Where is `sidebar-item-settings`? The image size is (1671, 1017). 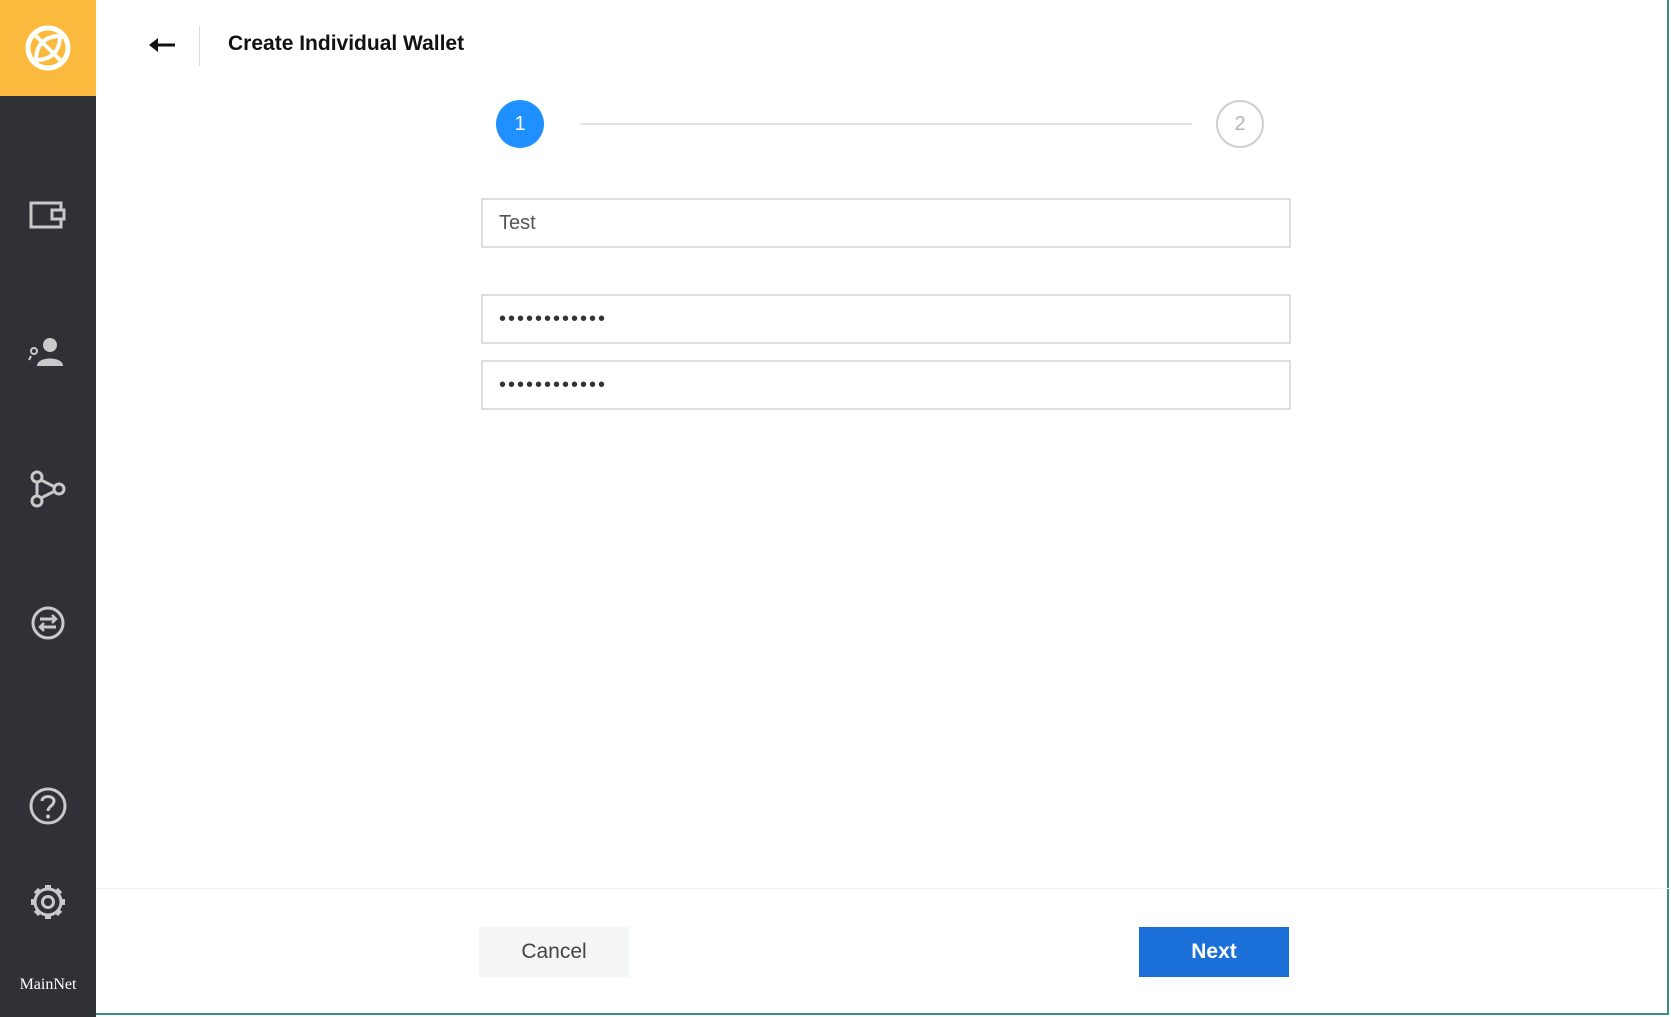 sidebar-item-settings is located at coordinates (48, 902).